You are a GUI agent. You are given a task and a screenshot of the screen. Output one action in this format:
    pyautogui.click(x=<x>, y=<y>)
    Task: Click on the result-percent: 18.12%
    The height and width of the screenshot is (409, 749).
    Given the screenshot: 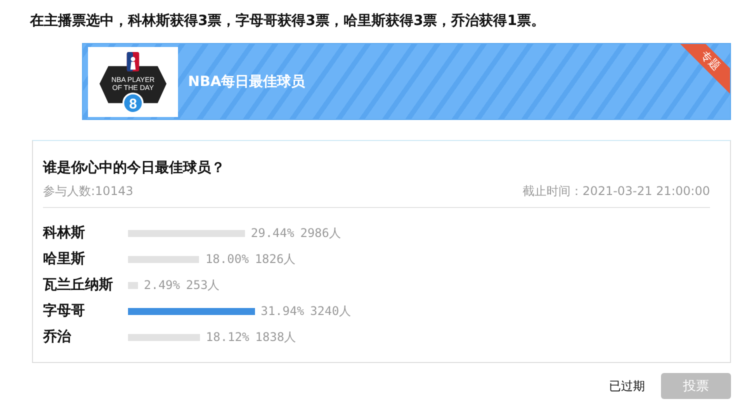 What is the action you would take?
    pyautogui.click(x=228, y=337)
    